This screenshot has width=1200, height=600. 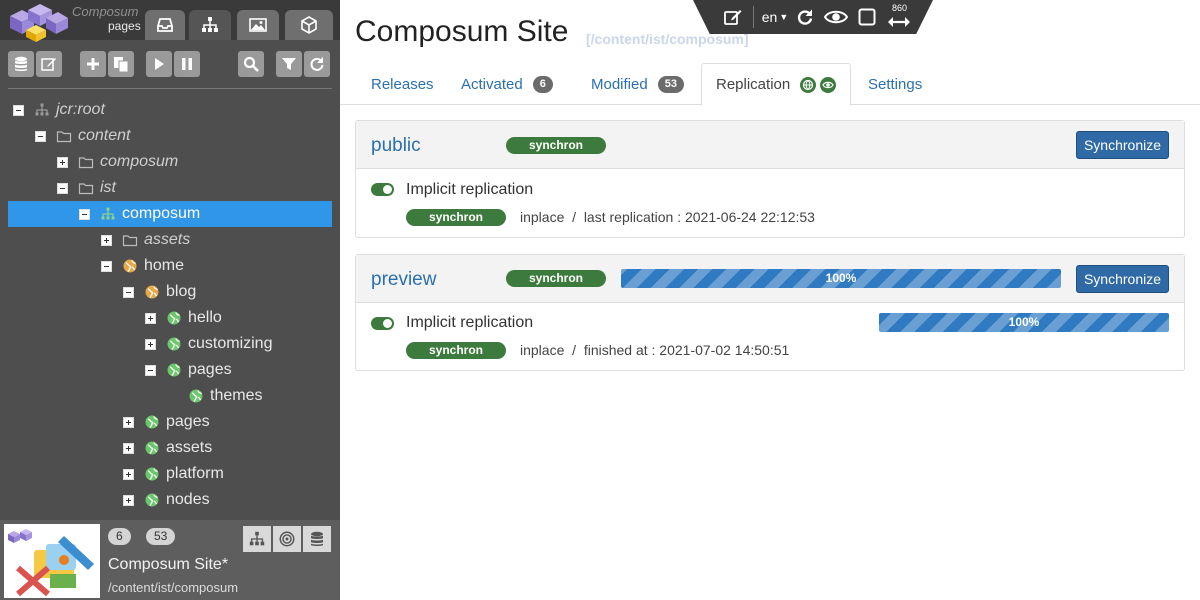 I want to click on play-icon, so click(x=159, y=64).